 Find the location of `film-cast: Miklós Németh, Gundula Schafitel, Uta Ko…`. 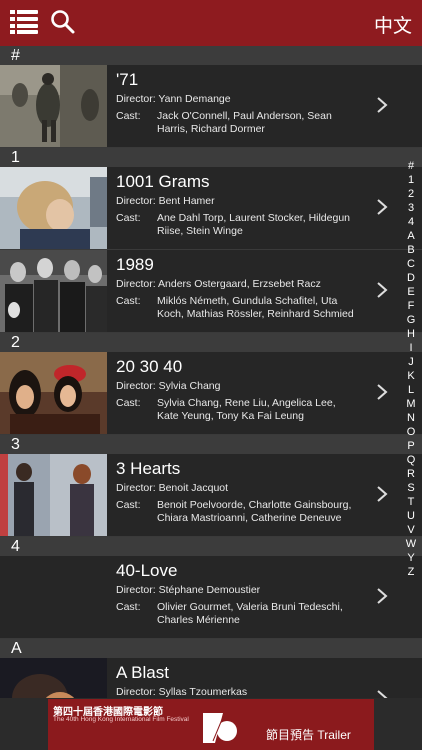

film-cast: Miklós Németh, Gundula Schafitel, Uta Ko… is located at coordinates (255, 307).